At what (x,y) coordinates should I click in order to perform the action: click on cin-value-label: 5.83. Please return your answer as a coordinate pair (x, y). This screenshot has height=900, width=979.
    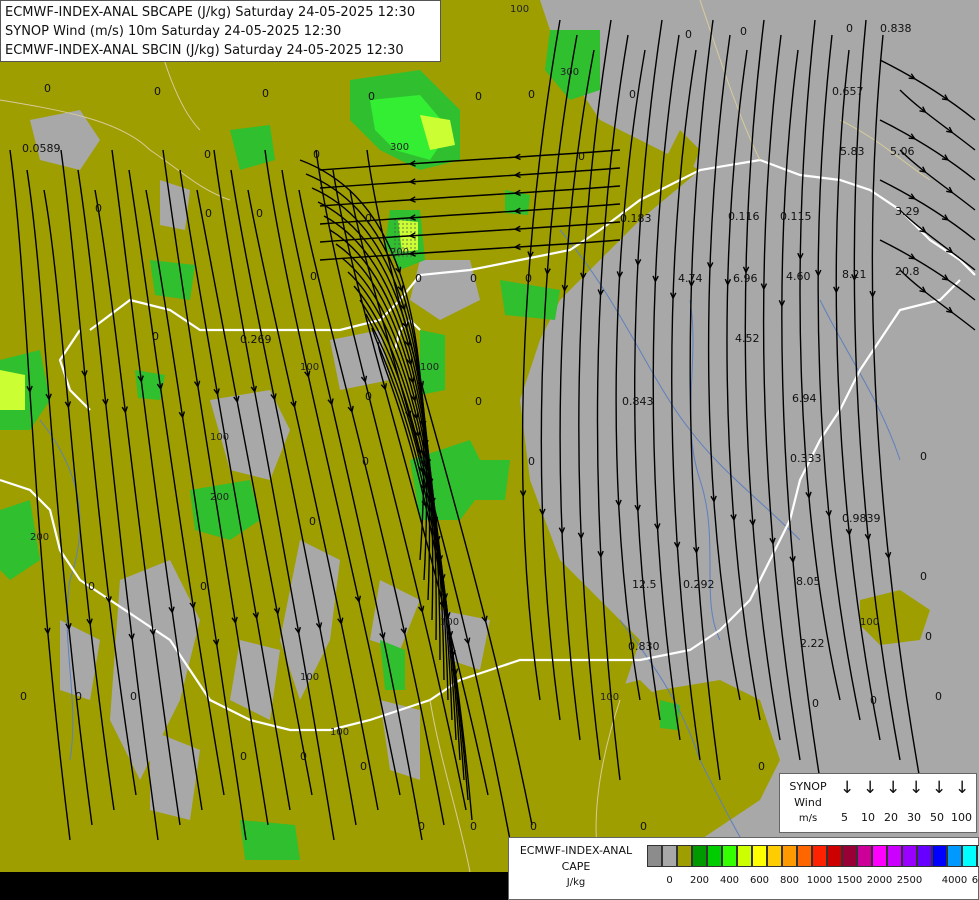
    Looking at the image, I should click on (852, 151).